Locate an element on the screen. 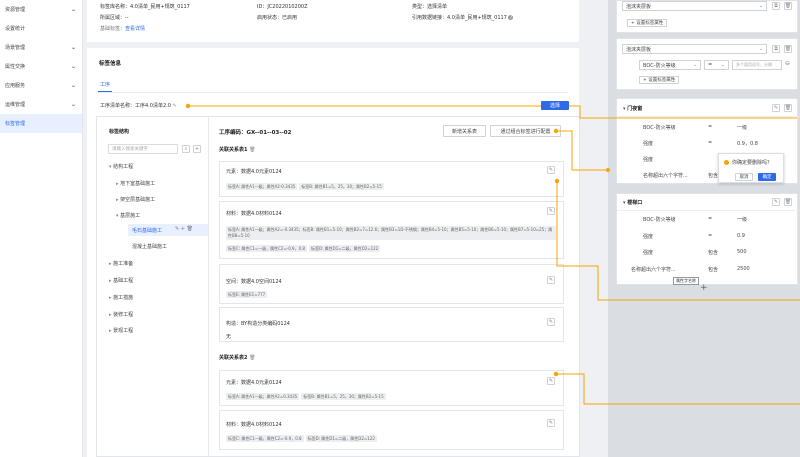 This screenshot has width=800, height=457. sidebar-item-app: 应用服务 ⌄ is located at coordinates (41, 85).